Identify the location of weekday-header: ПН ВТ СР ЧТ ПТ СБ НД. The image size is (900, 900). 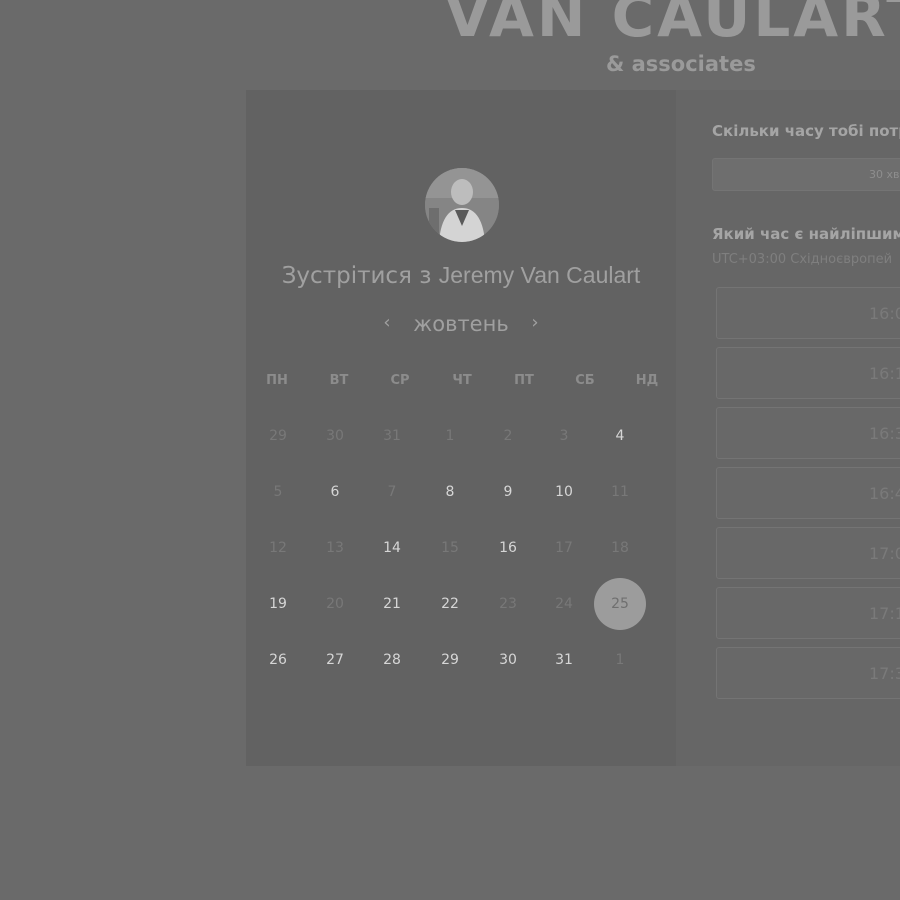
(461, 383).